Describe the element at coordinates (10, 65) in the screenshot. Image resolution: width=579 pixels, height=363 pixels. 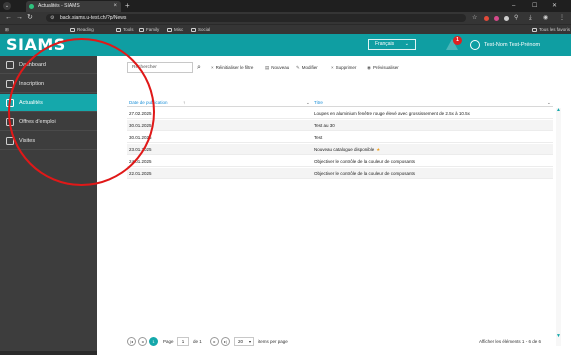
I see `home-icon` at that location.